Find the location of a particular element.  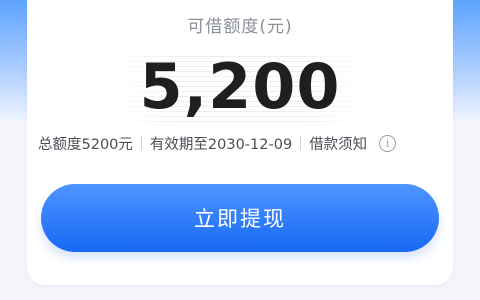

total-limit-text: 总额度5200元 is located at coordinates (85, 144).